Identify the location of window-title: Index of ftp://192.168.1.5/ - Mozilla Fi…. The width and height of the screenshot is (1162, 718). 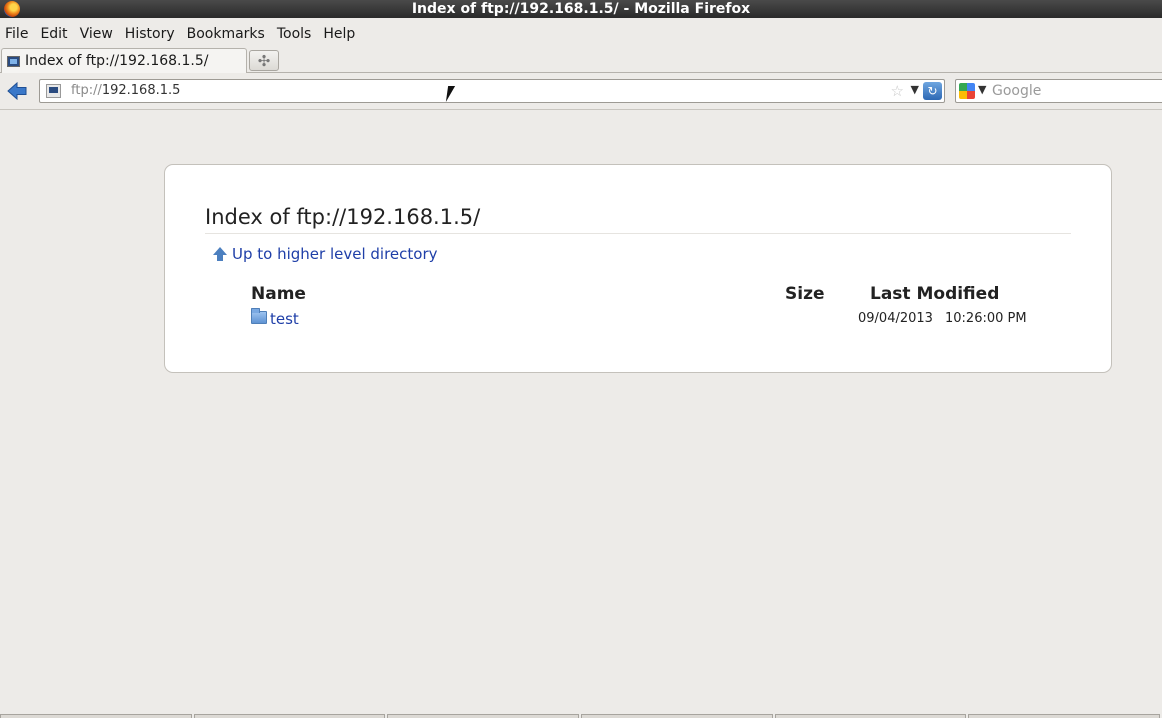
(581, 9).